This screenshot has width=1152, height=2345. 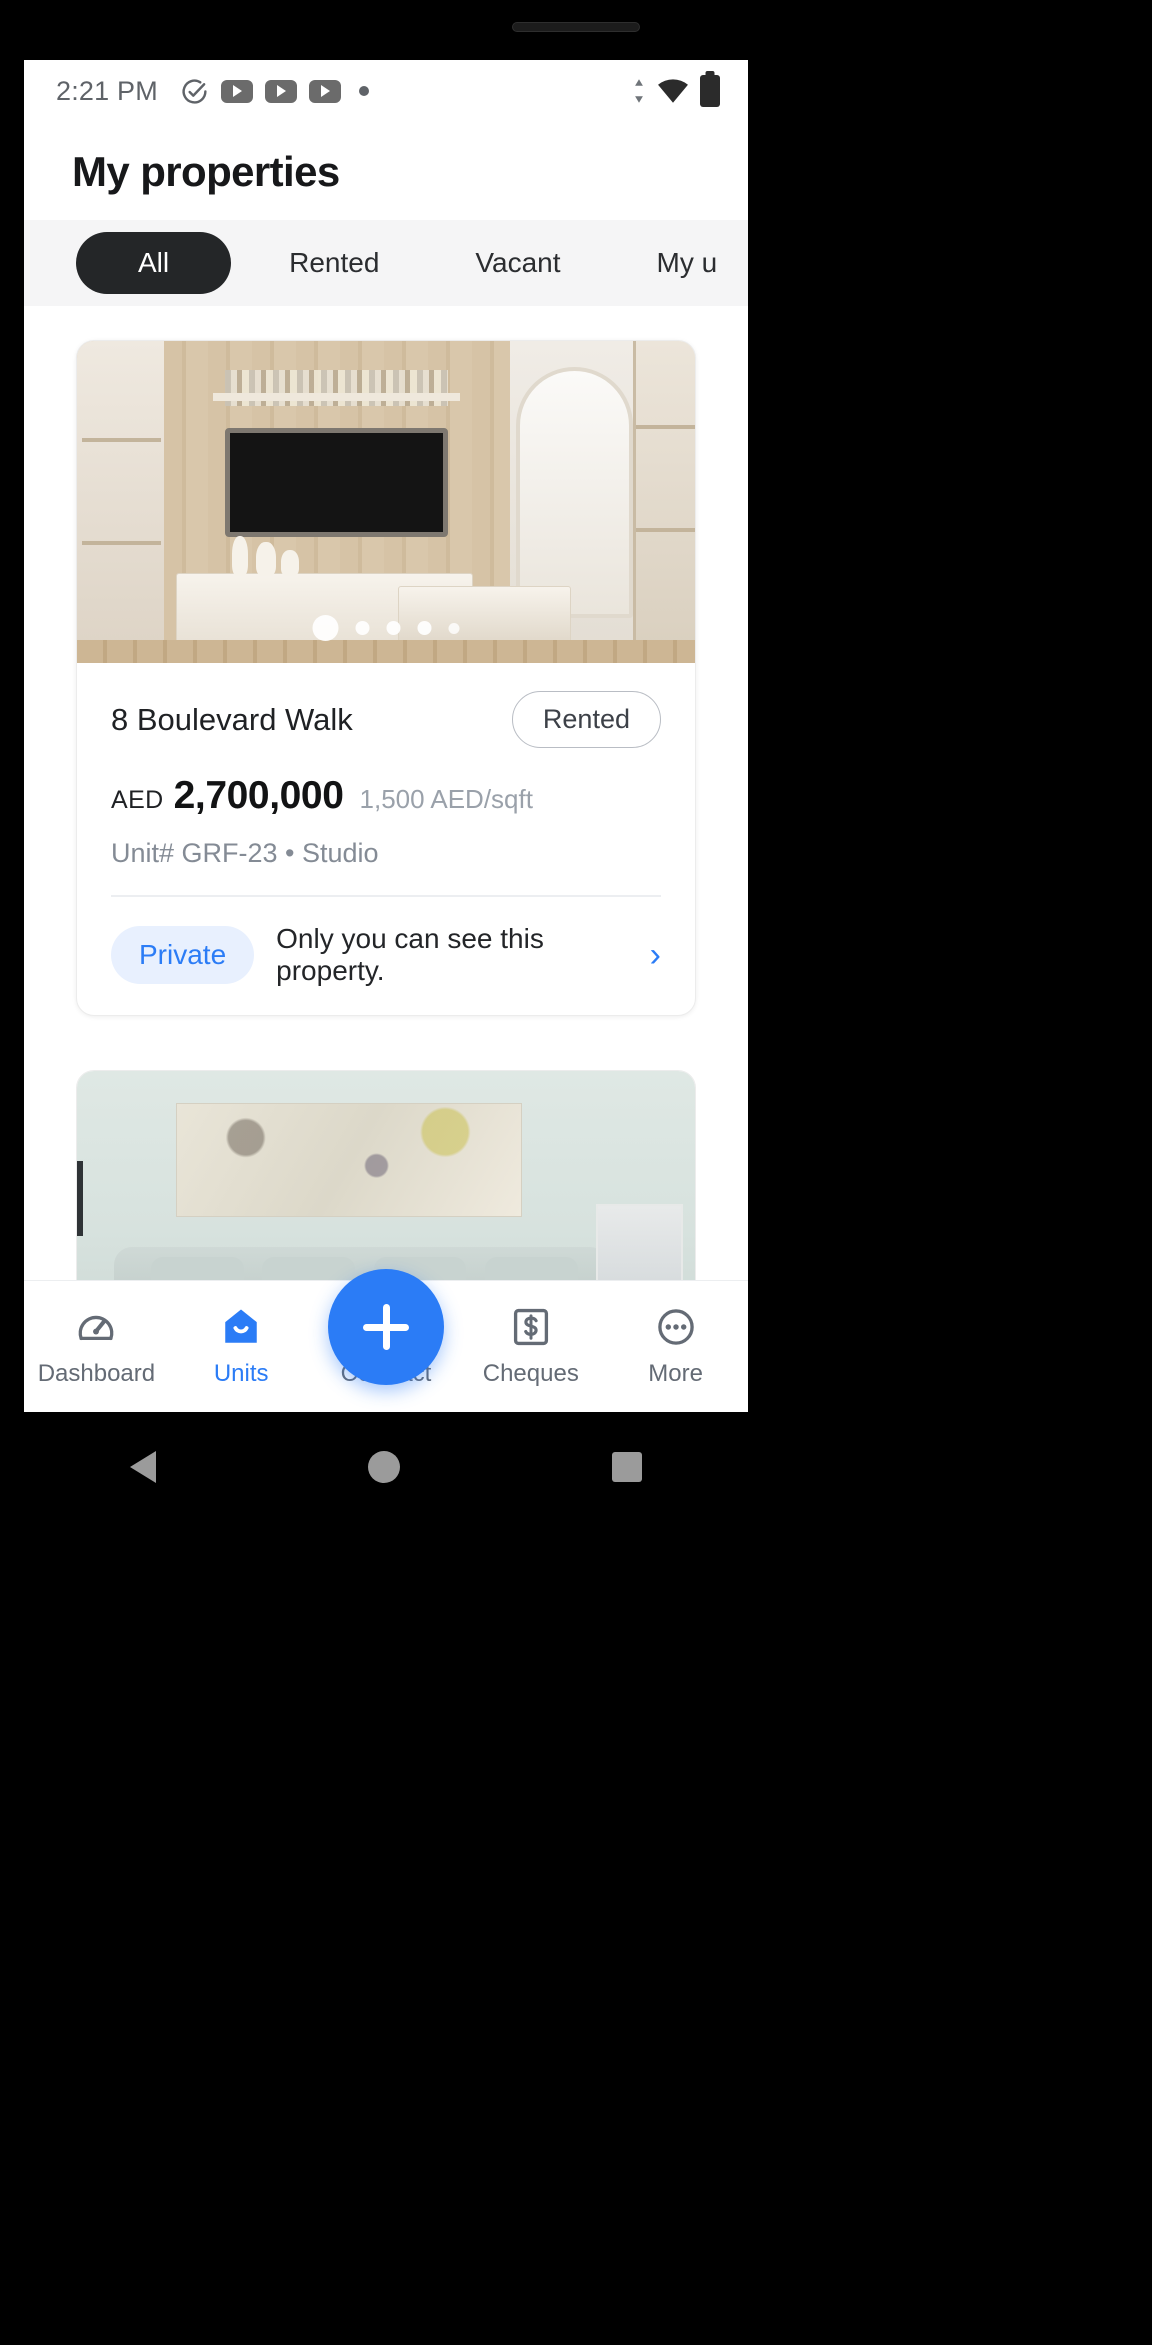 What do you see at coordinates (446, 799) in the screenshot?
I see `price-per-sqft: 1,500 AED/sqft` at bounding box center [446, 799].